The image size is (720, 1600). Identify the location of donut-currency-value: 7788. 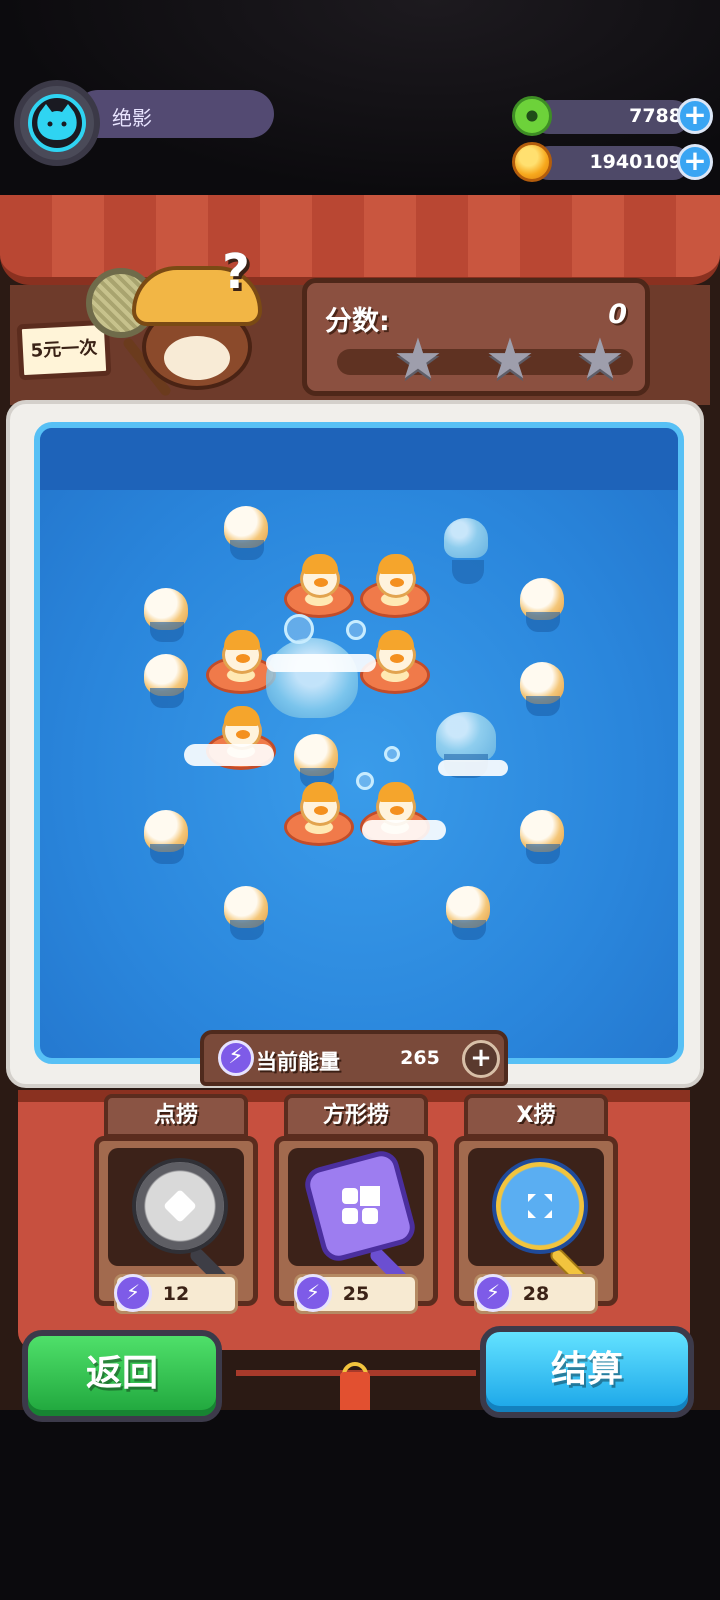
(655, 116).